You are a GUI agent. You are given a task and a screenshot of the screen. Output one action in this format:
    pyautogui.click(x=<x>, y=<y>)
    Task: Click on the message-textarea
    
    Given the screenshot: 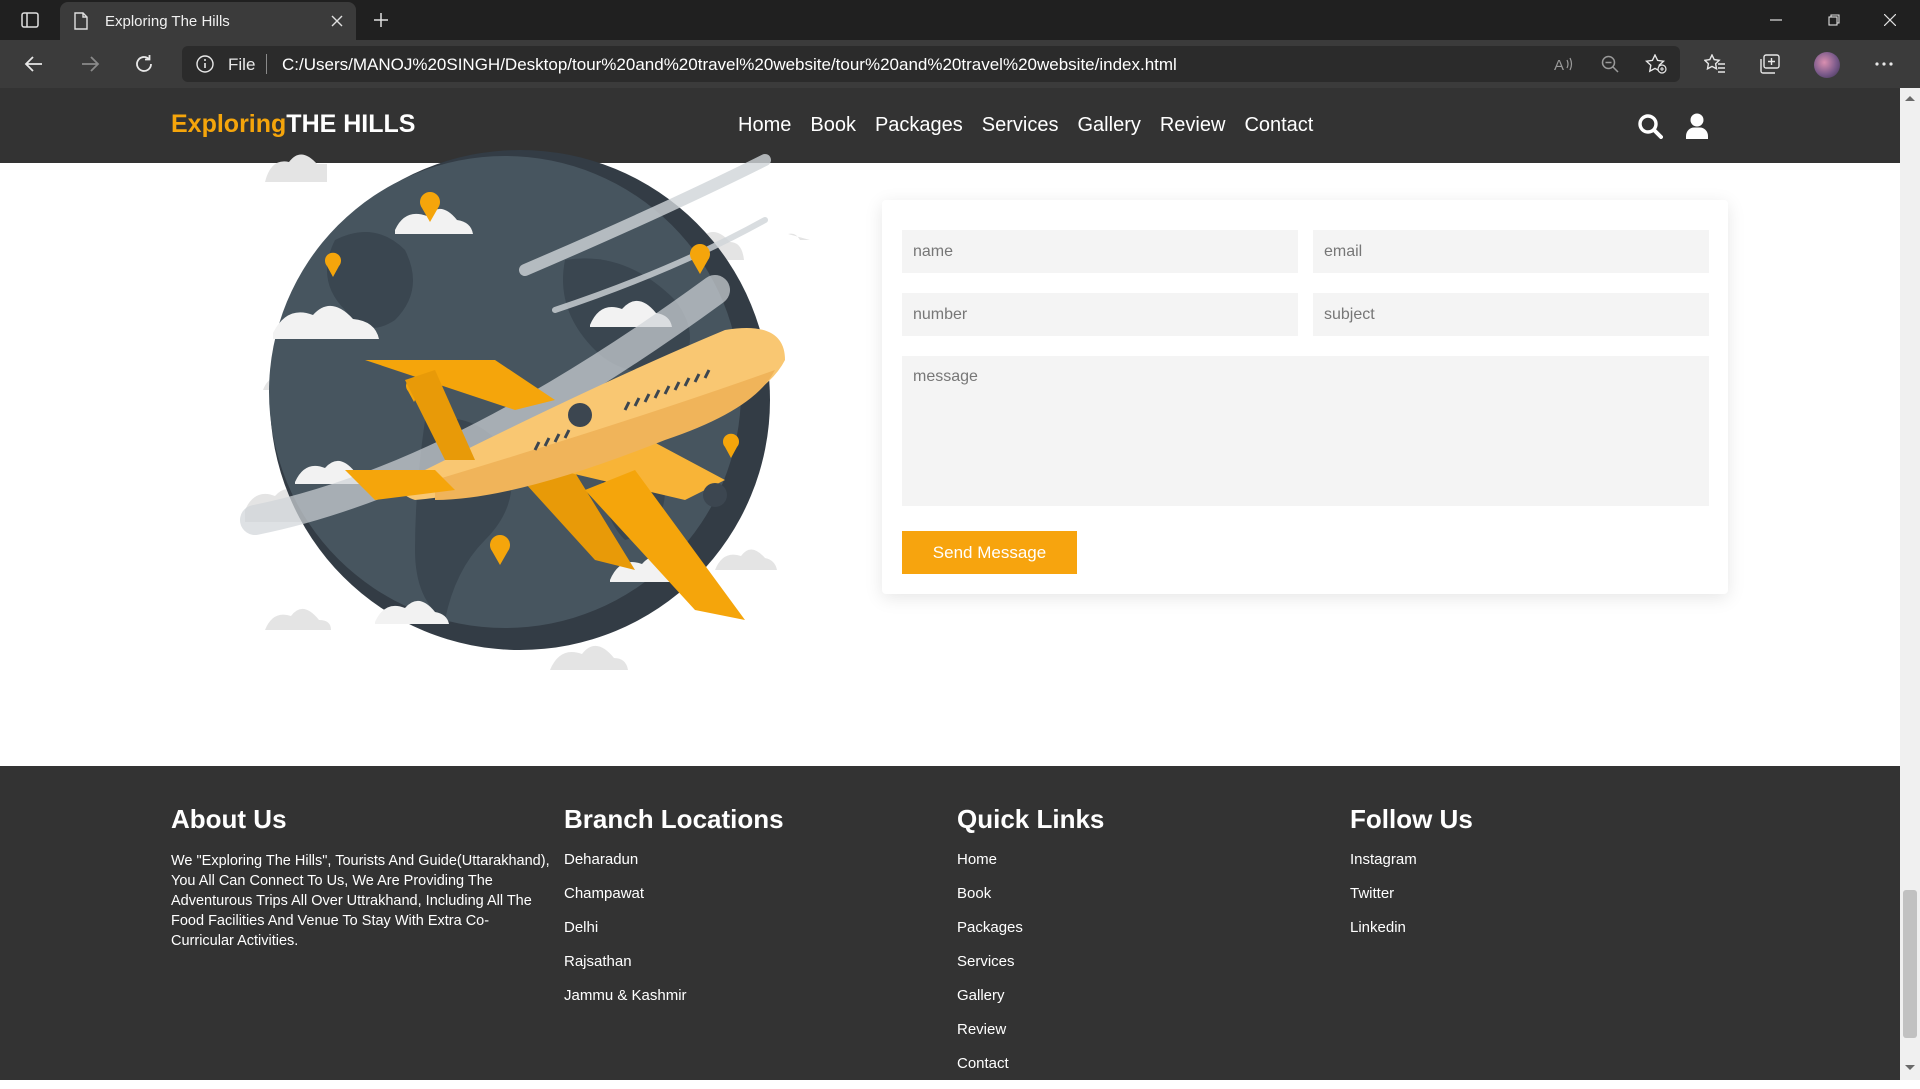 What is the action you would take?
    pyautogui.click(x=1305, y=431)
    